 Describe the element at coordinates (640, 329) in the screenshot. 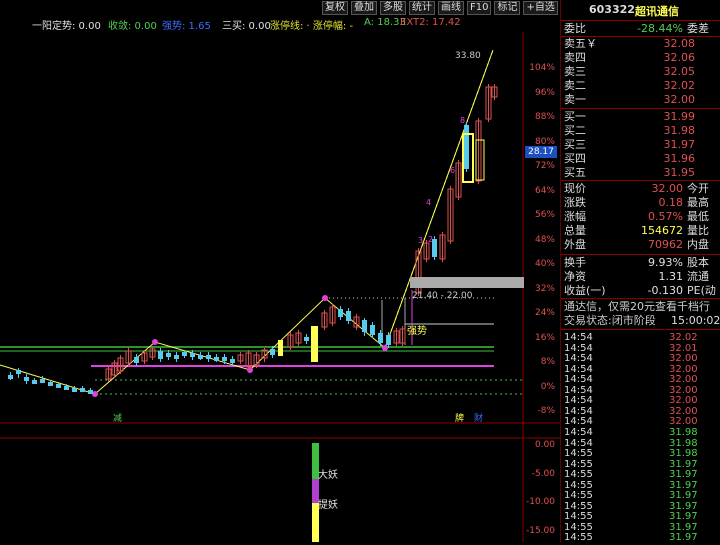

I see `divider` at that location.